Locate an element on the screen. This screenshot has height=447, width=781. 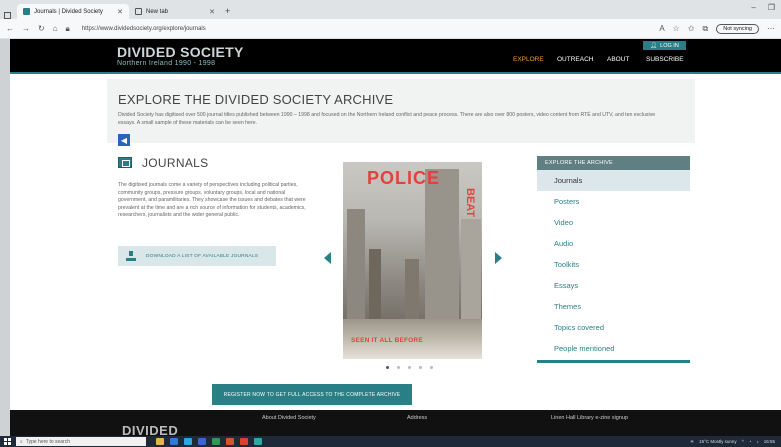
explore-item-journals: Journals is located at coordinates (613, 180).